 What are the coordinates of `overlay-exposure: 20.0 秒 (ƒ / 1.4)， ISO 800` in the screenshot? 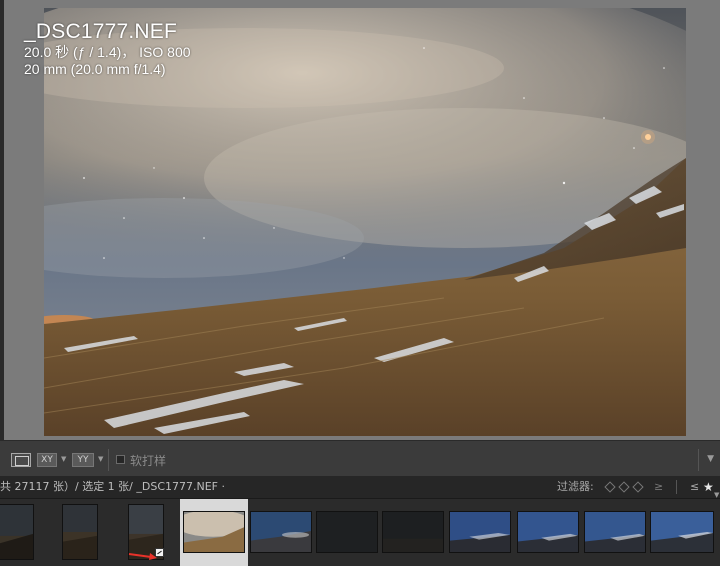 It's located at (107, 52).